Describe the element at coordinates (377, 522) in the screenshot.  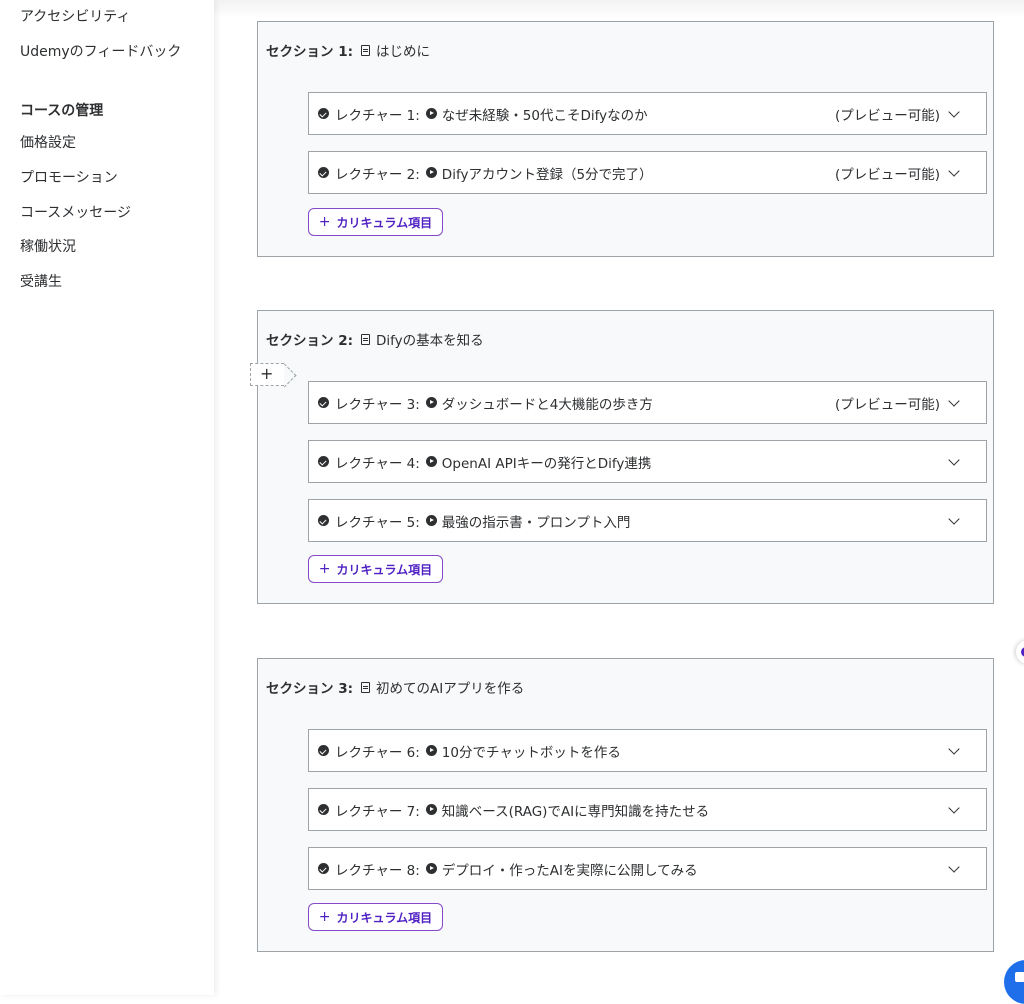
I see `lecture-label: レクチャー 5:` at that location.